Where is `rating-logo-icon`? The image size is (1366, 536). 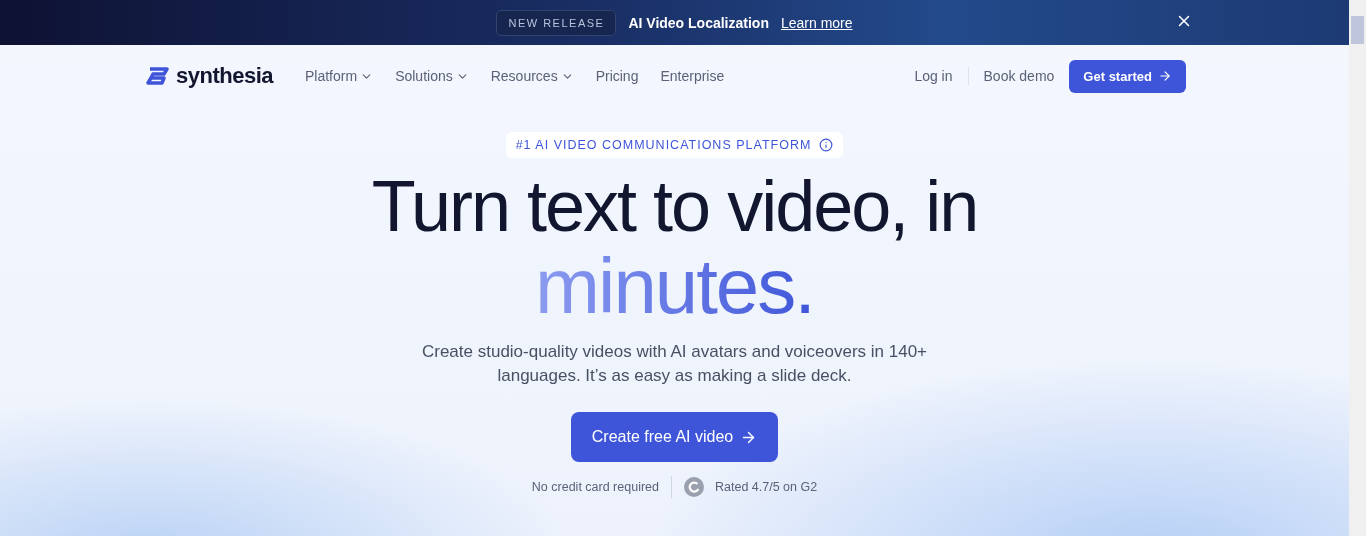
rating-logo-icon is located at coordinates (694, 487).